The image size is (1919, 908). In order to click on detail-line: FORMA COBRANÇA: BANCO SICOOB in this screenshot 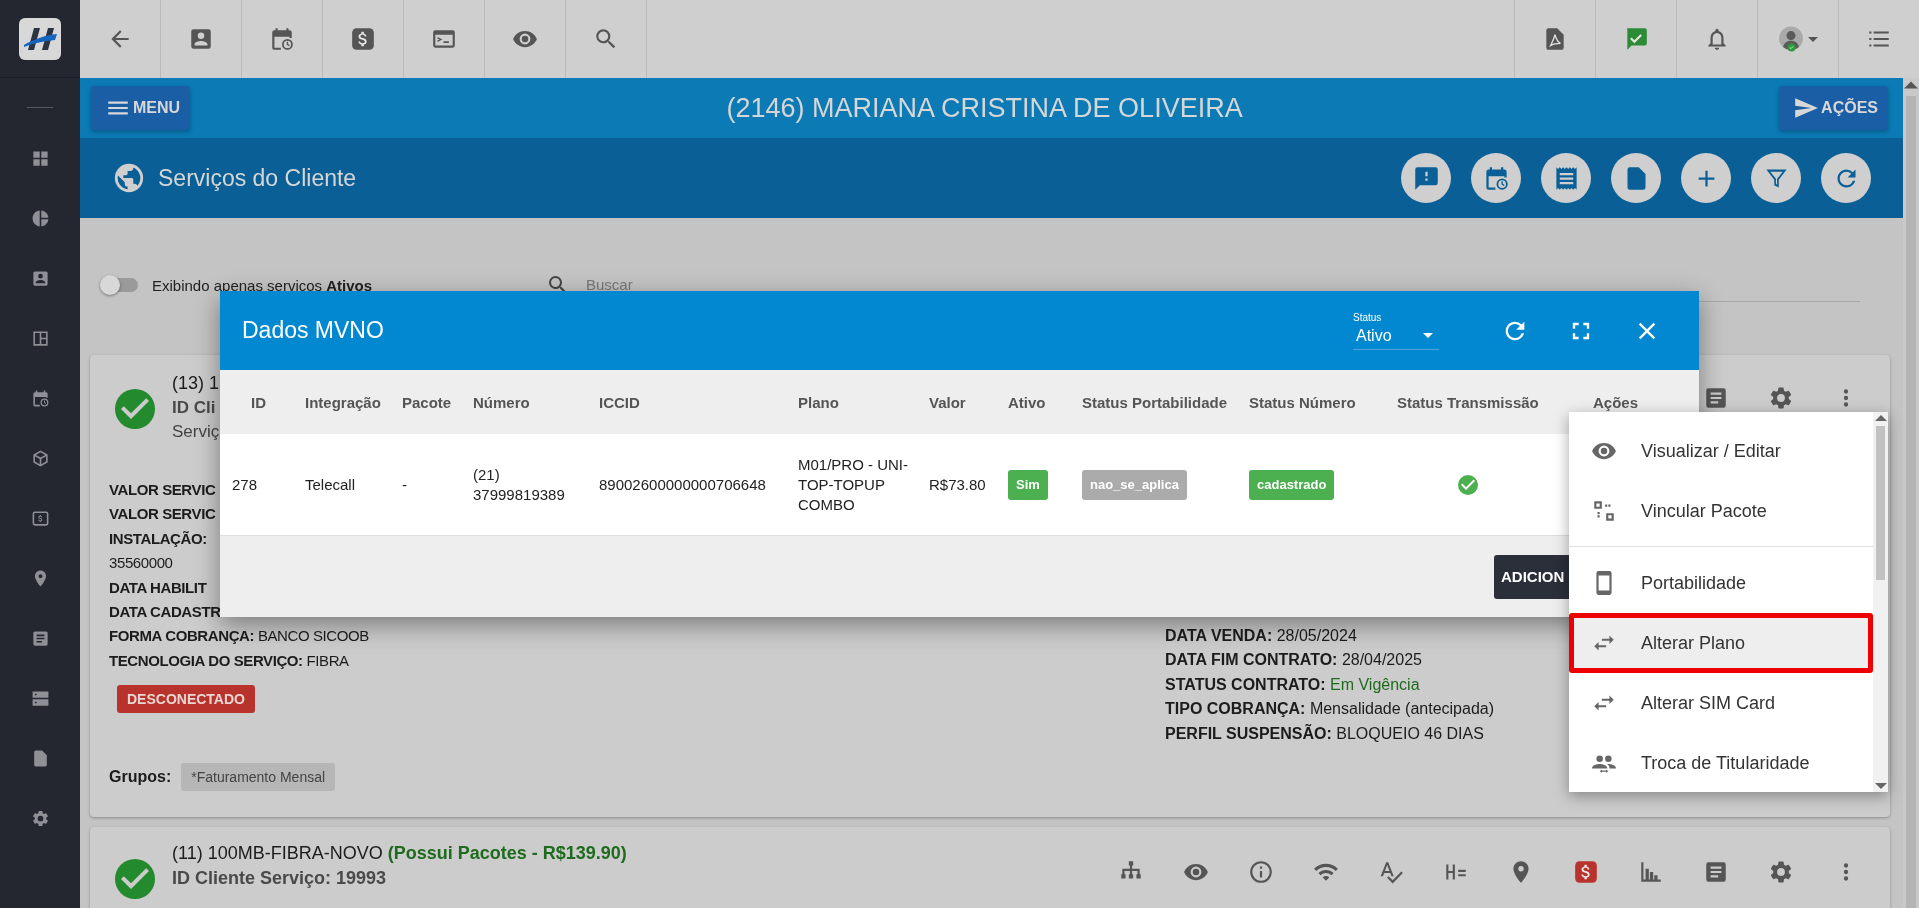, I will do `click(239, 636)`.